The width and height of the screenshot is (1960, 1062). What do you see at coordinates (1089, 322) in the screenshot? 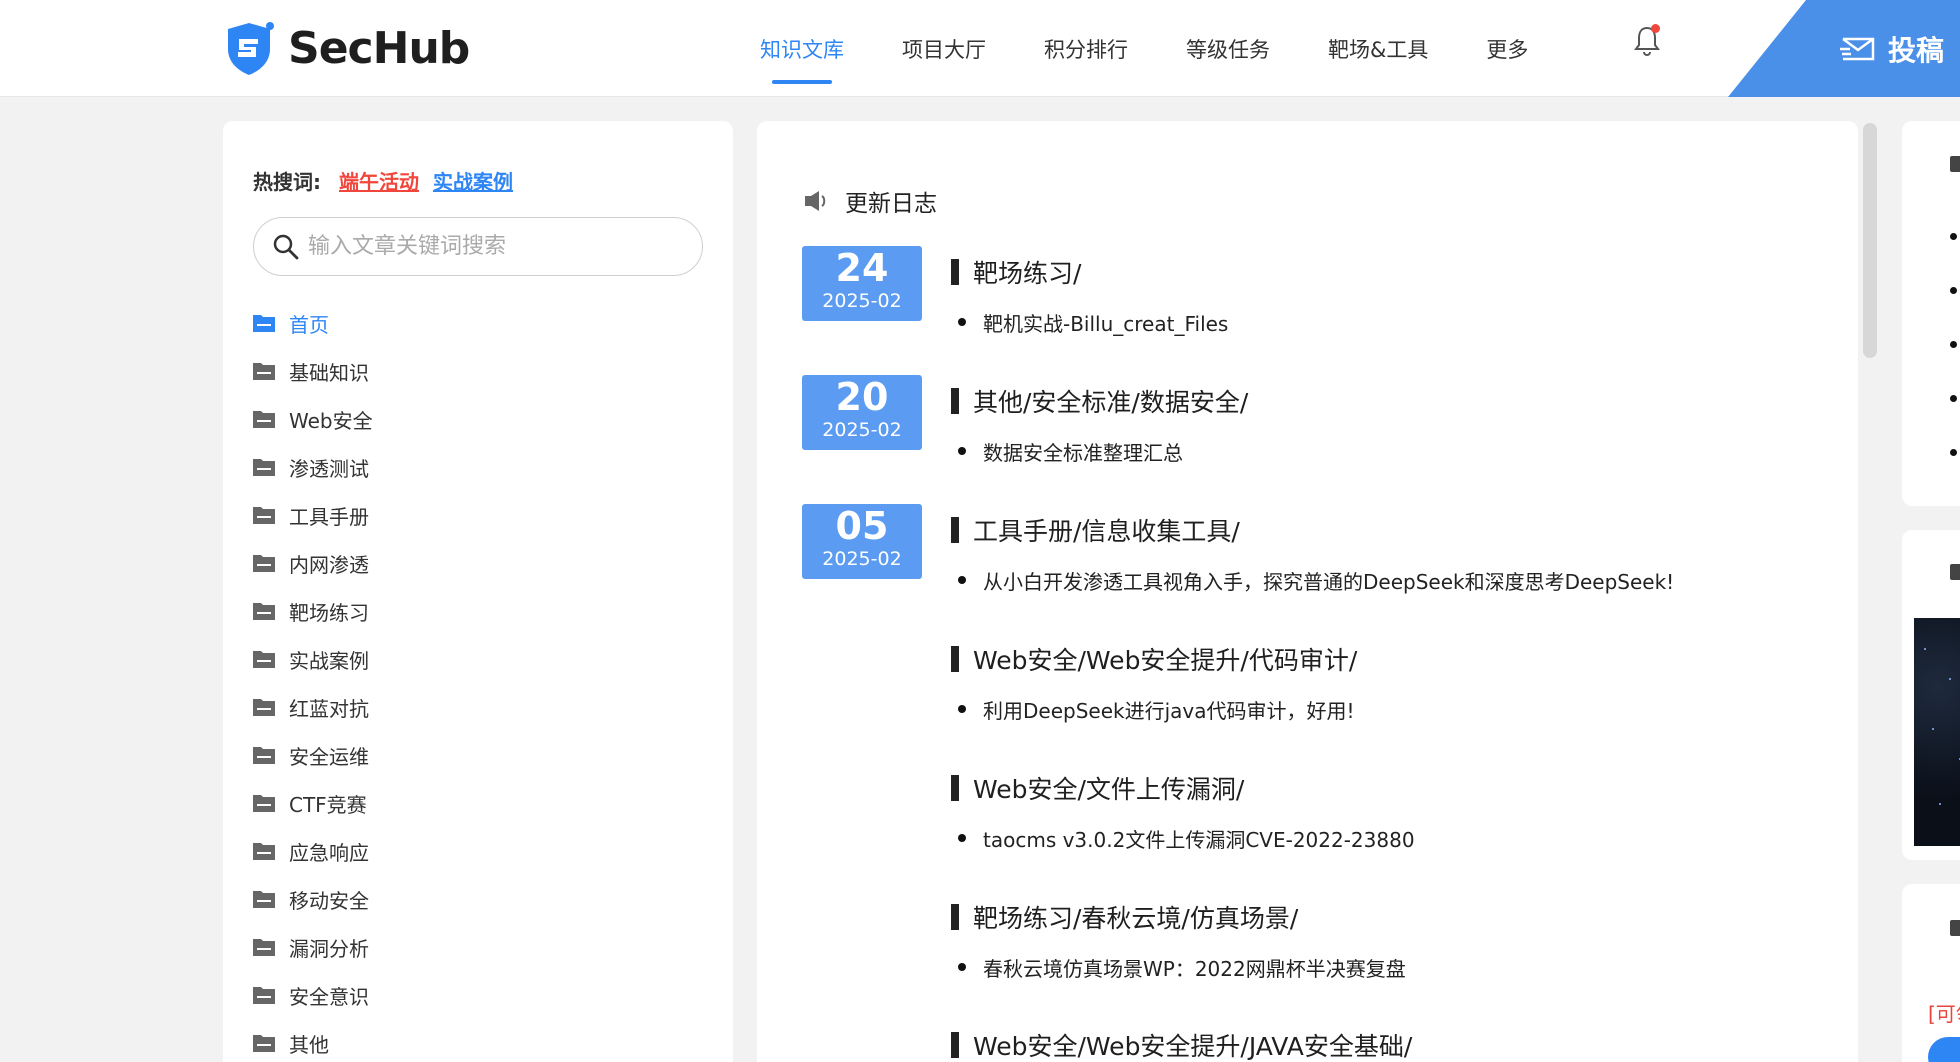
I see `entry-article-link: 靶机实战-Billu_creat_Files` at bounding box center [1089, 322].